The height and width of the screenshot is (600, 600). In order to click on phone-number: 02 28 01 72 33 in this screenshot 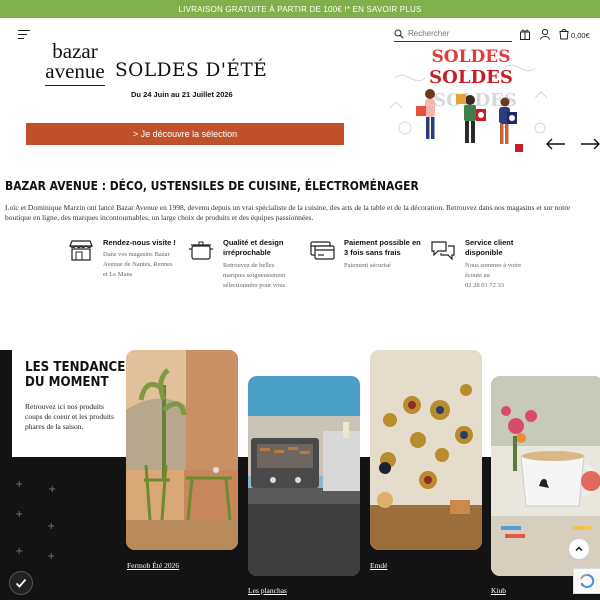, I will do `click(484, 285)`.